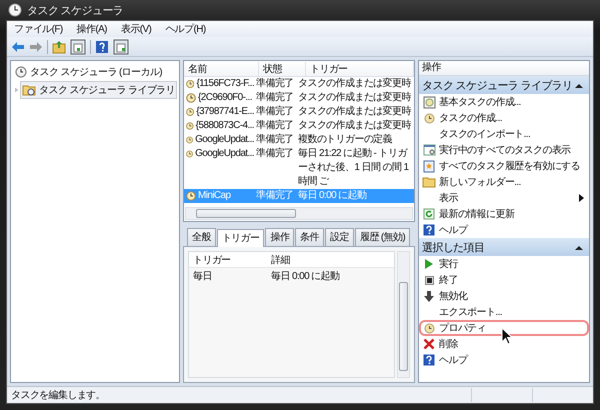  I want to click on task-row: {5880873C-4... 準備完了 タスクの作成または変更時, so click(299, 126).